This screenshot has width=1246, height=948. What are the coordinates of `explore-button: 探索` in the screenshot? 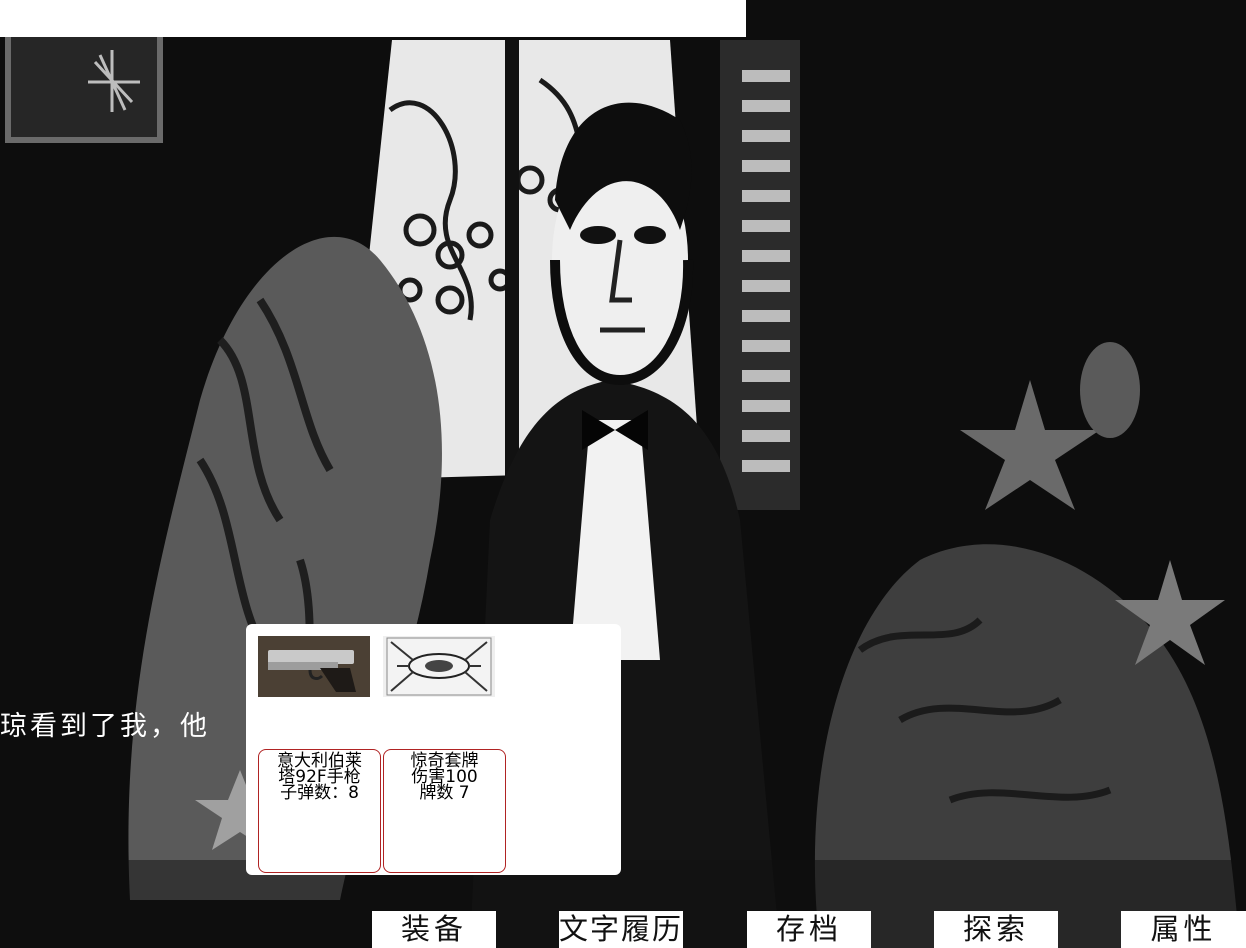 It's located at (996, 929).